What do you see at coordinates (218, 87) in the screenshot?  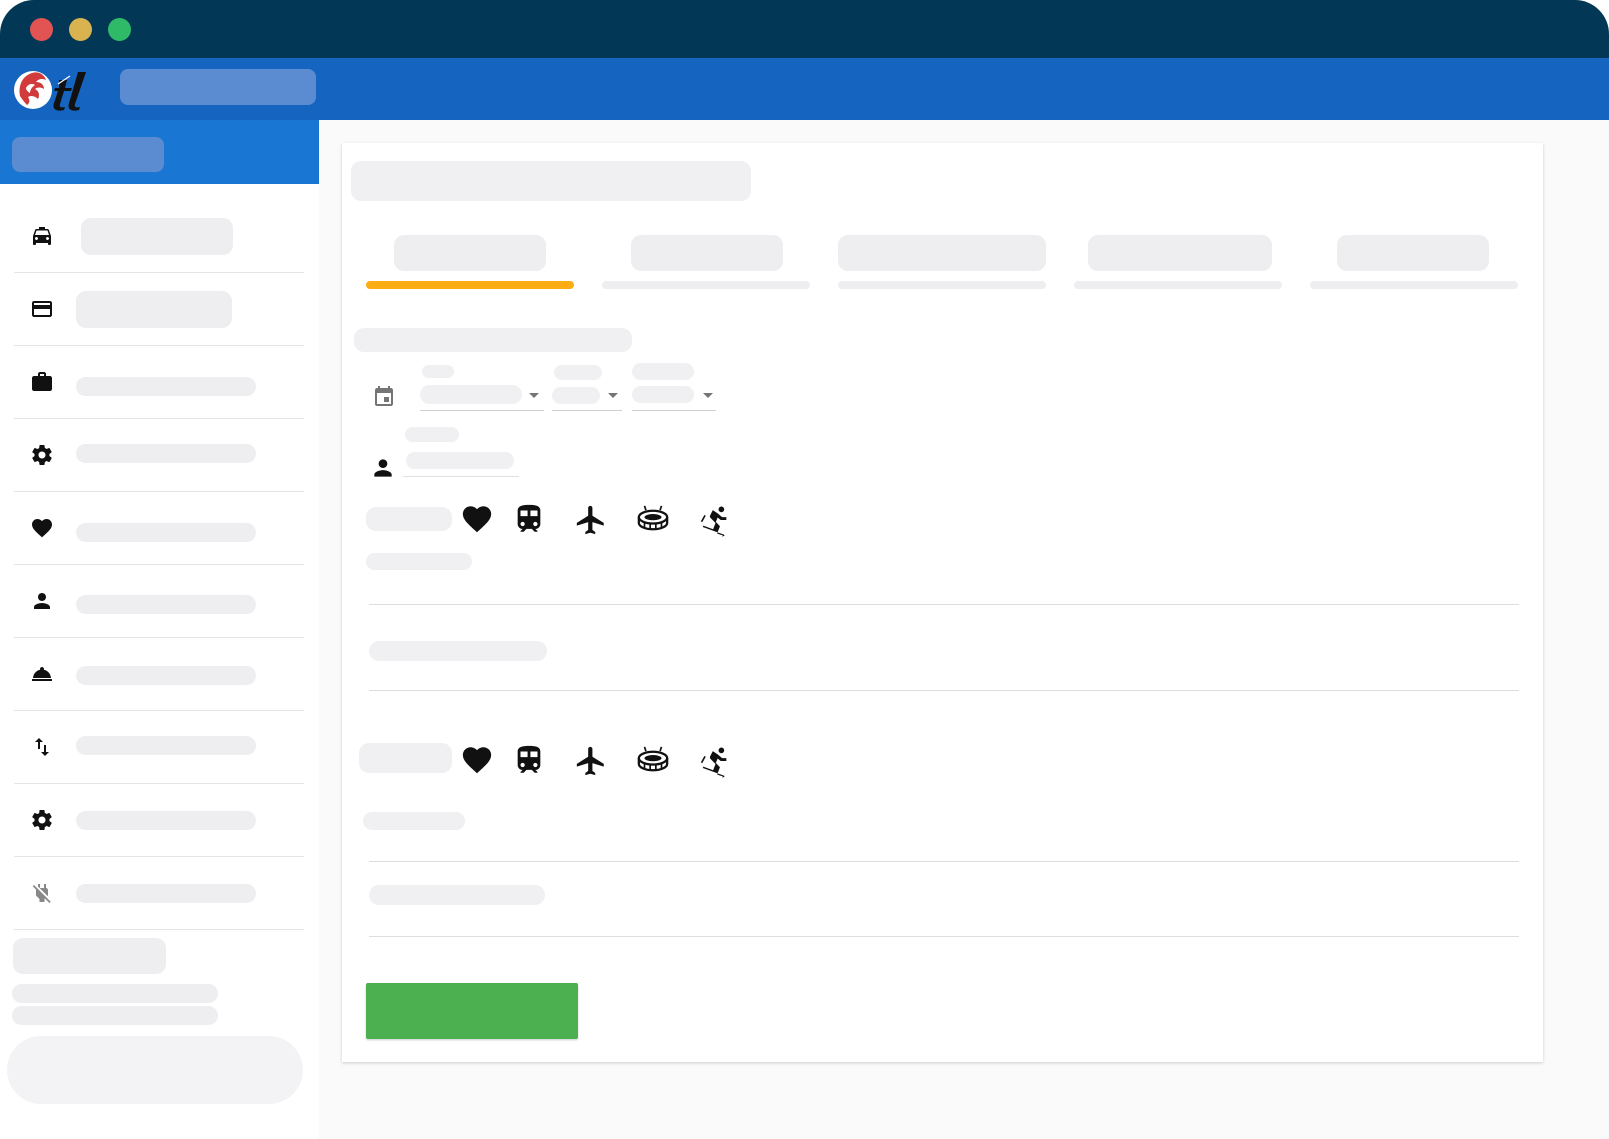 I see `header-title` at bounding box center [218, 87].